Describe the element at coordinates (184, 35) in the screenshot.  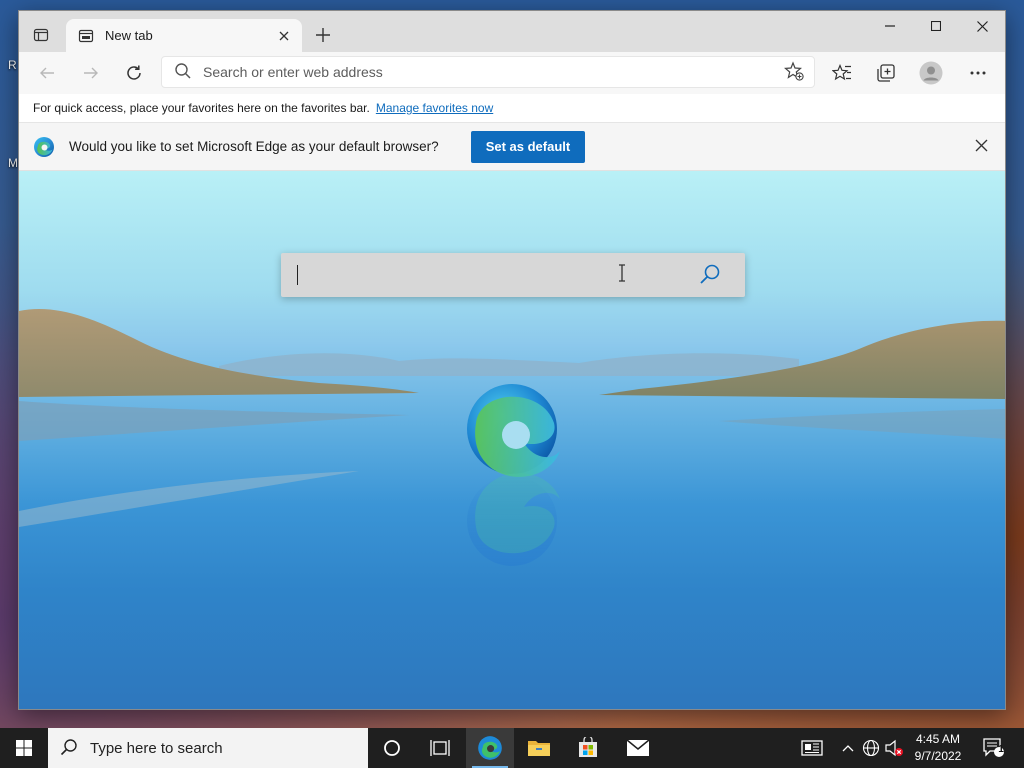
I see `tab-new-tab: New tab` at that location.